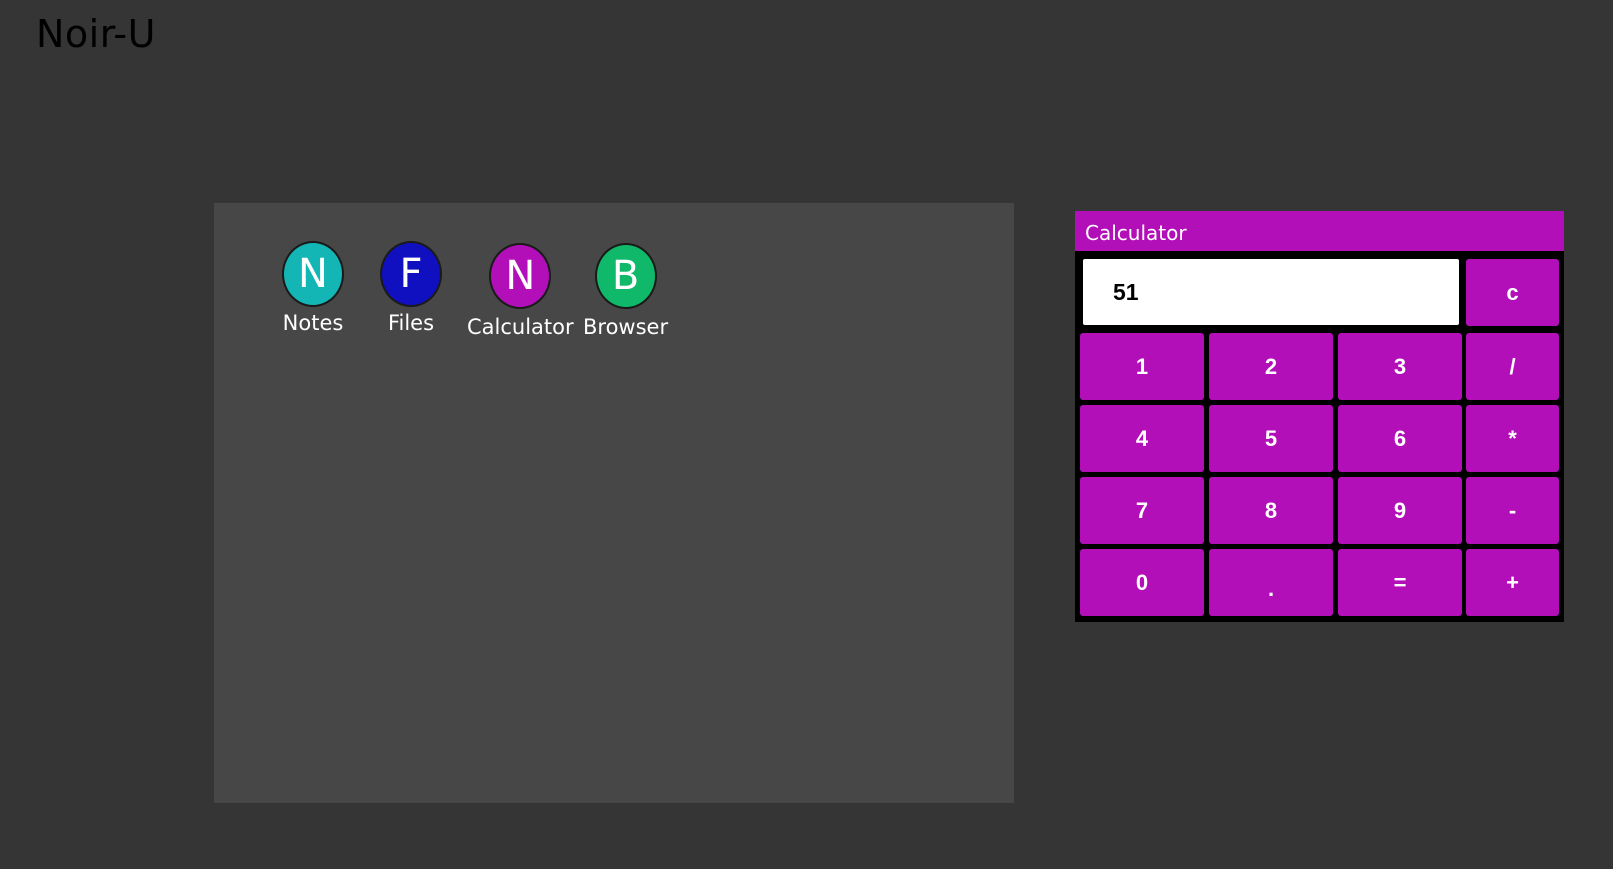 Image resolution: width=1613 pixels, height=869 pixels. I want to click on calculator-icon: N, so click(520, 276).